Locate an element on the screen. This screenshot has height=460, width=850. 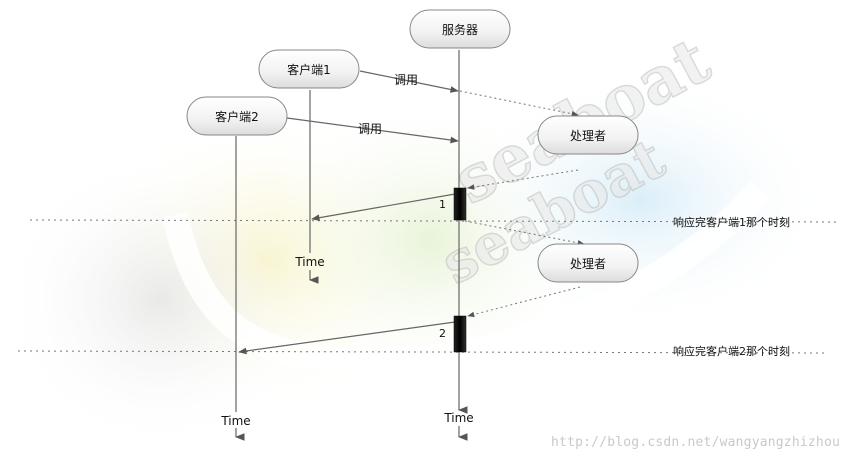
client1-label: 客户端1 is located at coordinates (309, 69).